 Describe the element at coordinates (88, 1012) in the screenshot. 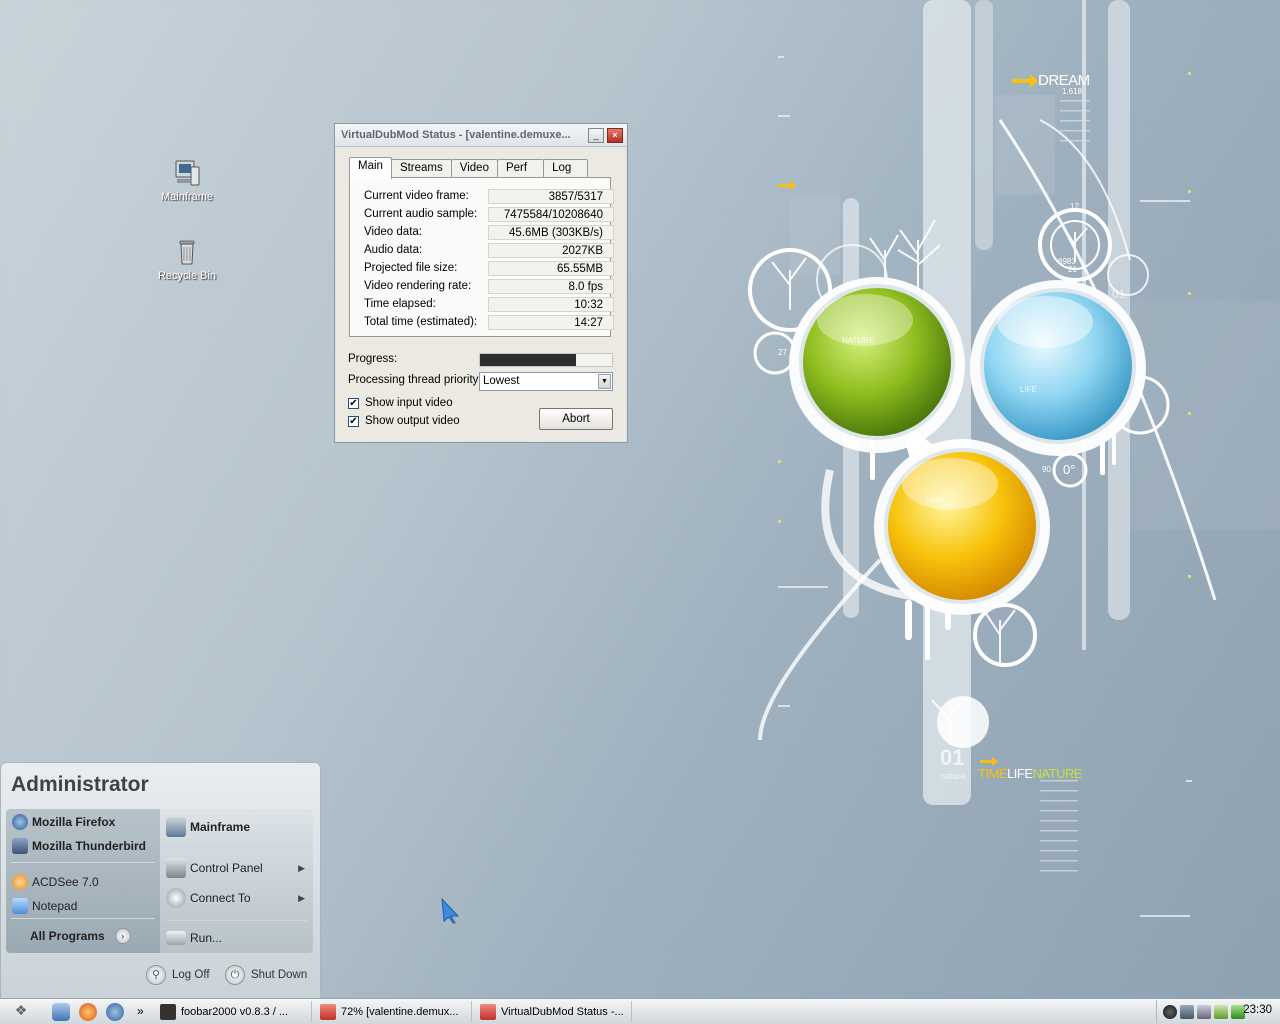

I see `quicklaunch-firefox-icon` at that location.